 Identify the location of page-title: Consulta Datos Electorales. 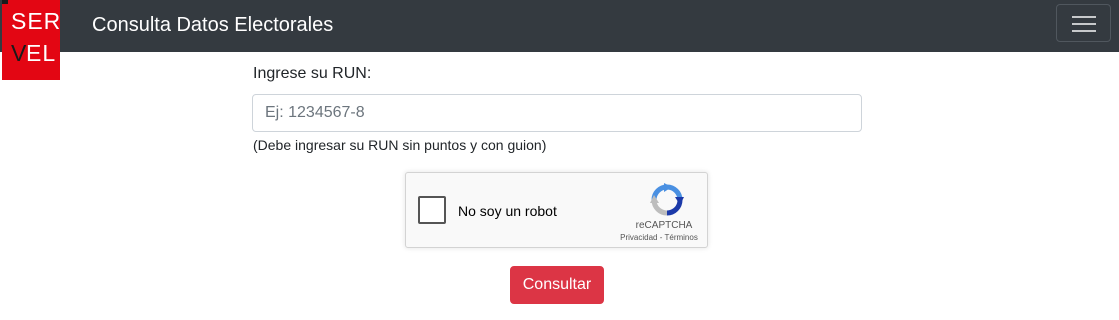
(212, 25).